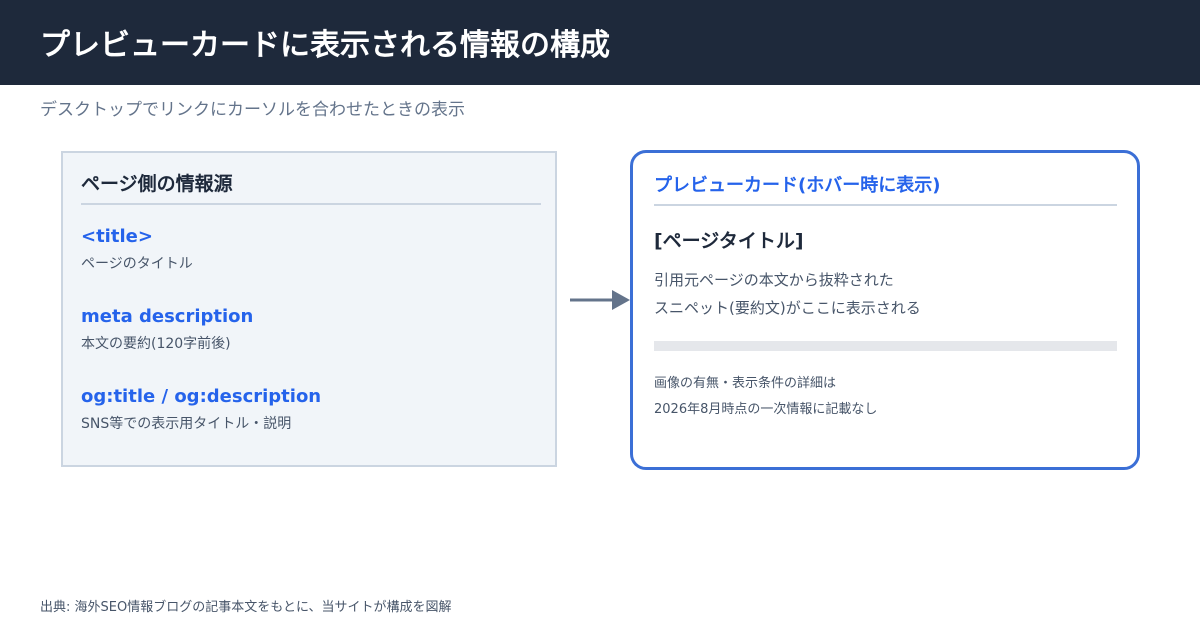 The height and width of the screenshot is (630, 1200). I want to click on header-bar: プレビューカードに表示される情報の構成, so click(600, 42).